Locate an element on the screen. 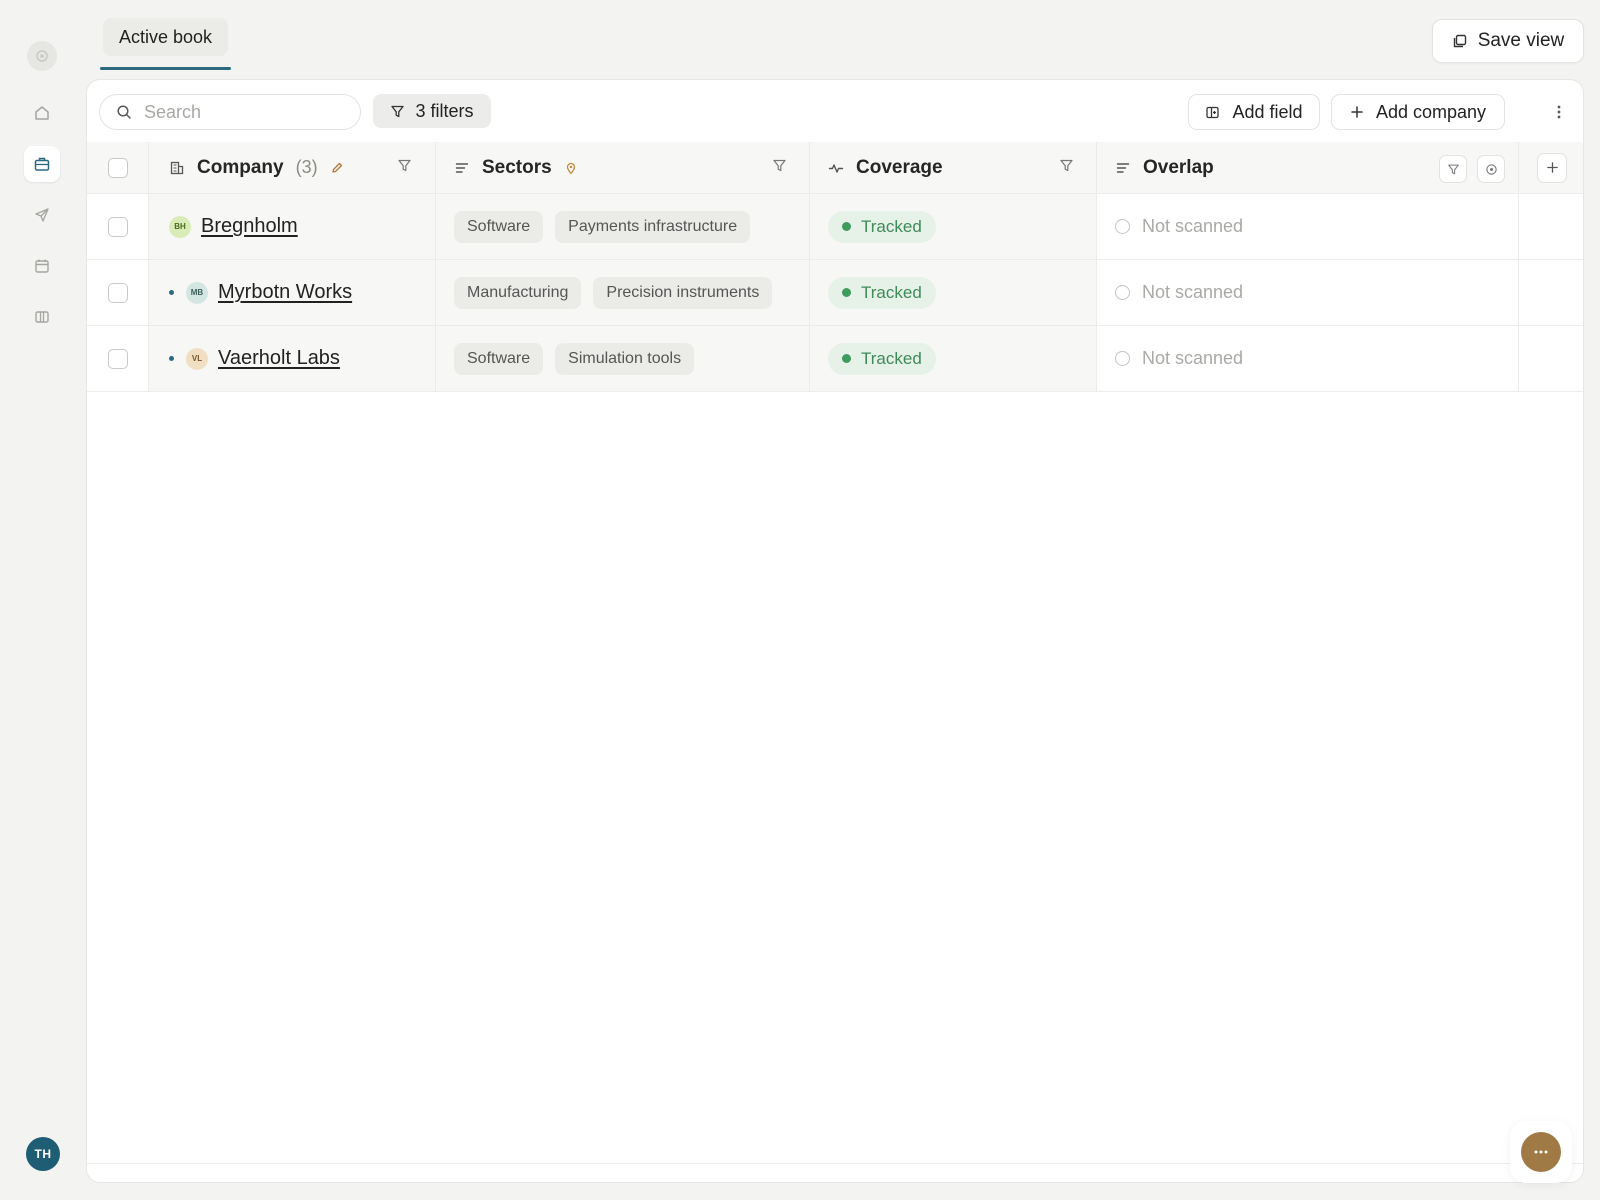  overlap-scan-icon is located at coordinates (1491, 169).